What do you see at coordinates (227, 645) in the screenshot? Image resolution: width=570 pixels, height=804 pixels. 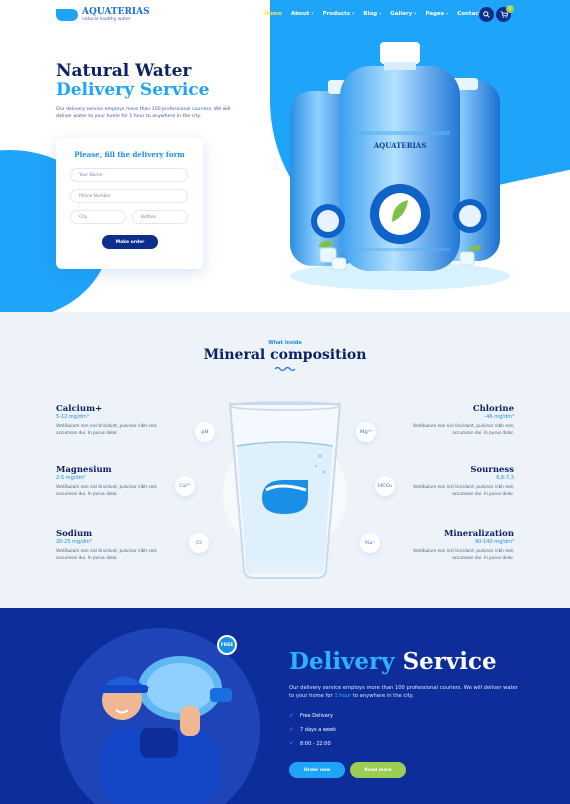 I see `free-badge: FREE` at bounding box center [227, 645].